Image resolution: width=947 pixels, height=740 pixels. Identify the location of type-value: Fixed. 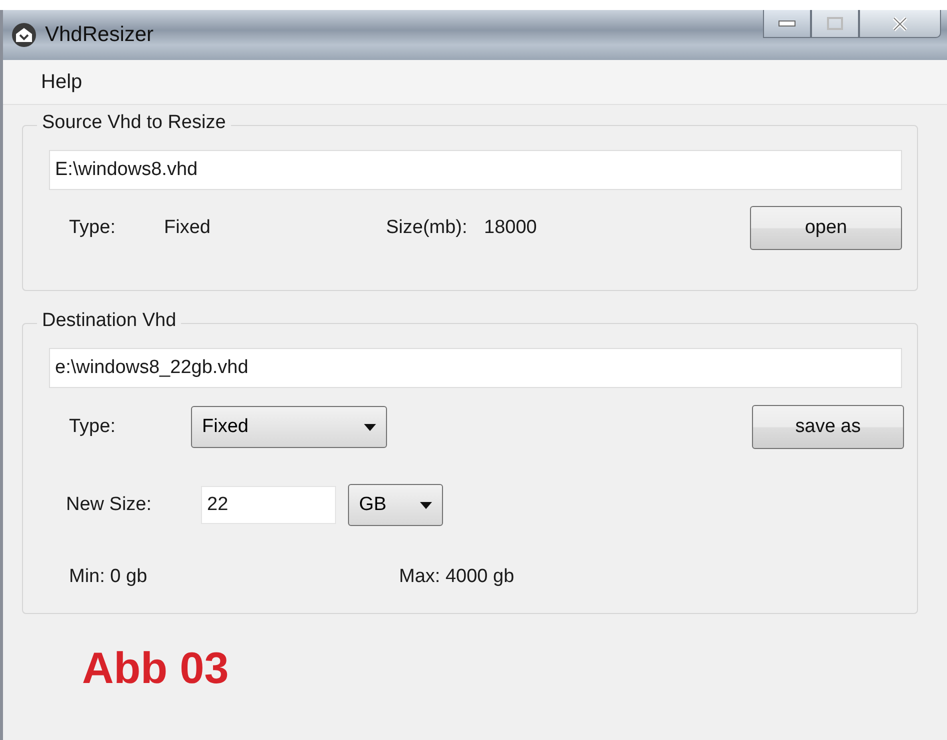
(188, 228).